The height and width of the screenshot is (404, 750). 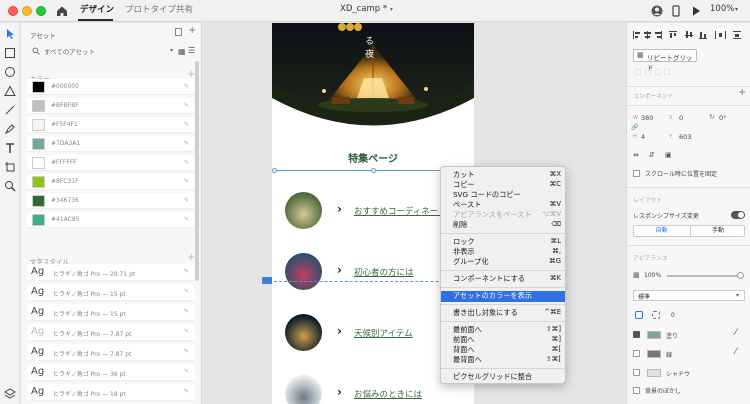 What do you see at coordinates (736, 9) in the screenshot?
I see `chevron-down-icon: ▾` at bounding box center [736, 9].